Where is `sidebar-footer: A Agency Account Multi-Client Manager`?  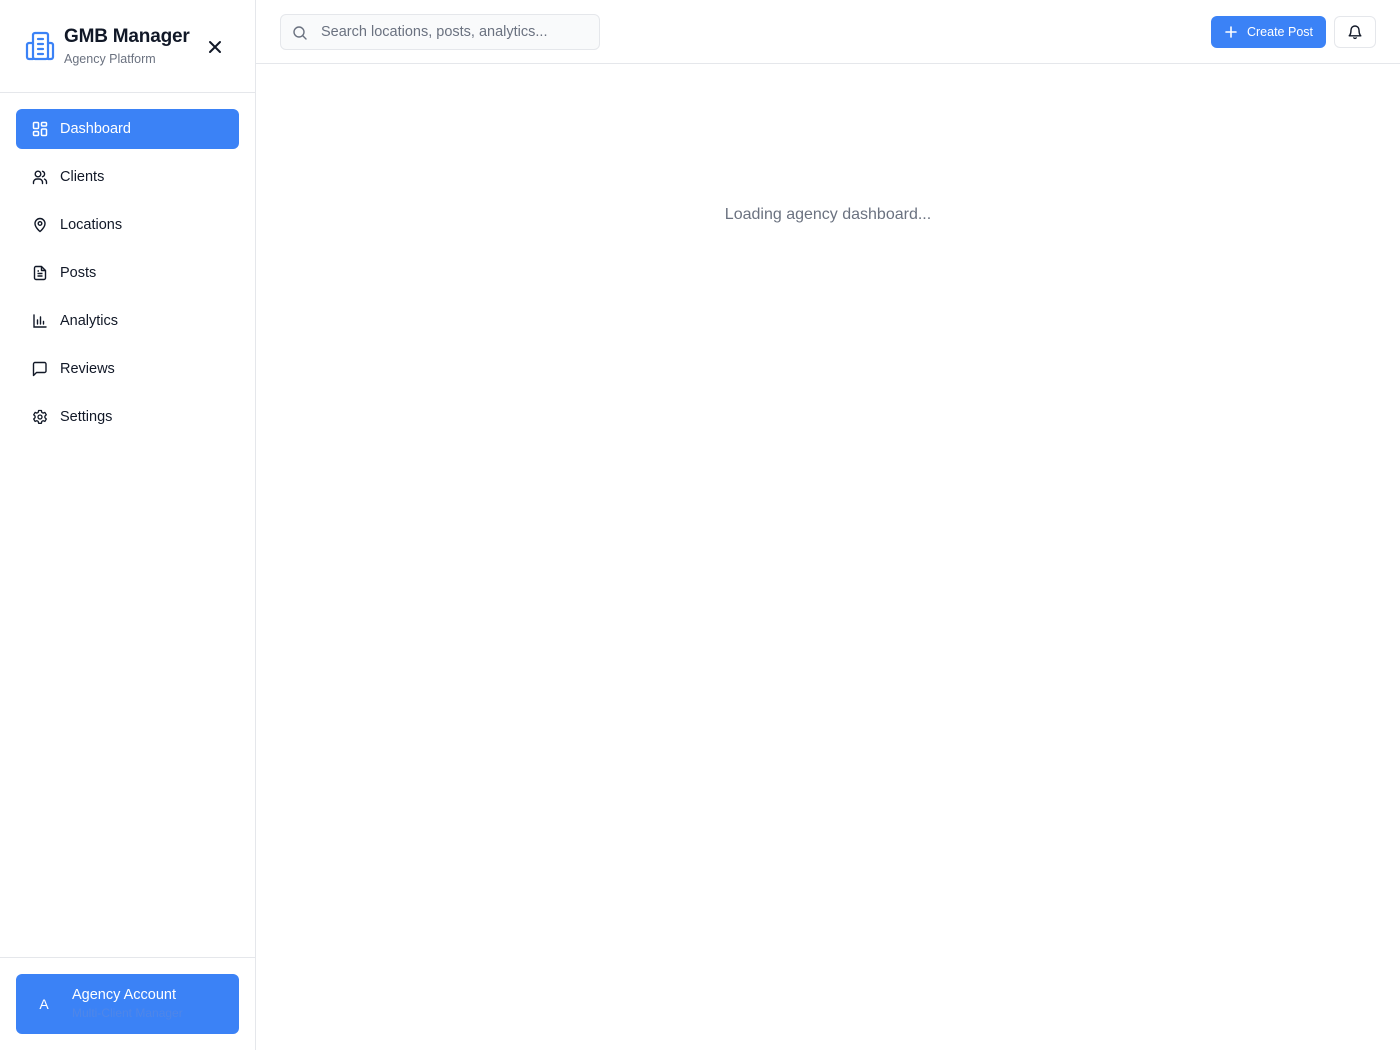 sidebar-footer: A Agency Account Multi-Client Manager is located at coordinates (127, 1003).